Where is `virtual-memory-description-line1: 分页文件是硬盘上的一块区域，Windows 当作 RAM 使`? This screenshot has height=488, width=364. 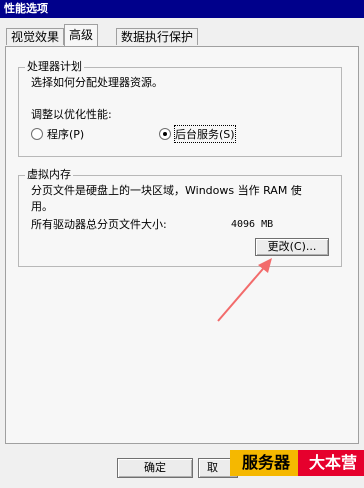
virtual-memory-description-line1: 分页文件是硬盘上的一块区域，Windows 当作 RAM 使 is located at coordinates (166, 190).